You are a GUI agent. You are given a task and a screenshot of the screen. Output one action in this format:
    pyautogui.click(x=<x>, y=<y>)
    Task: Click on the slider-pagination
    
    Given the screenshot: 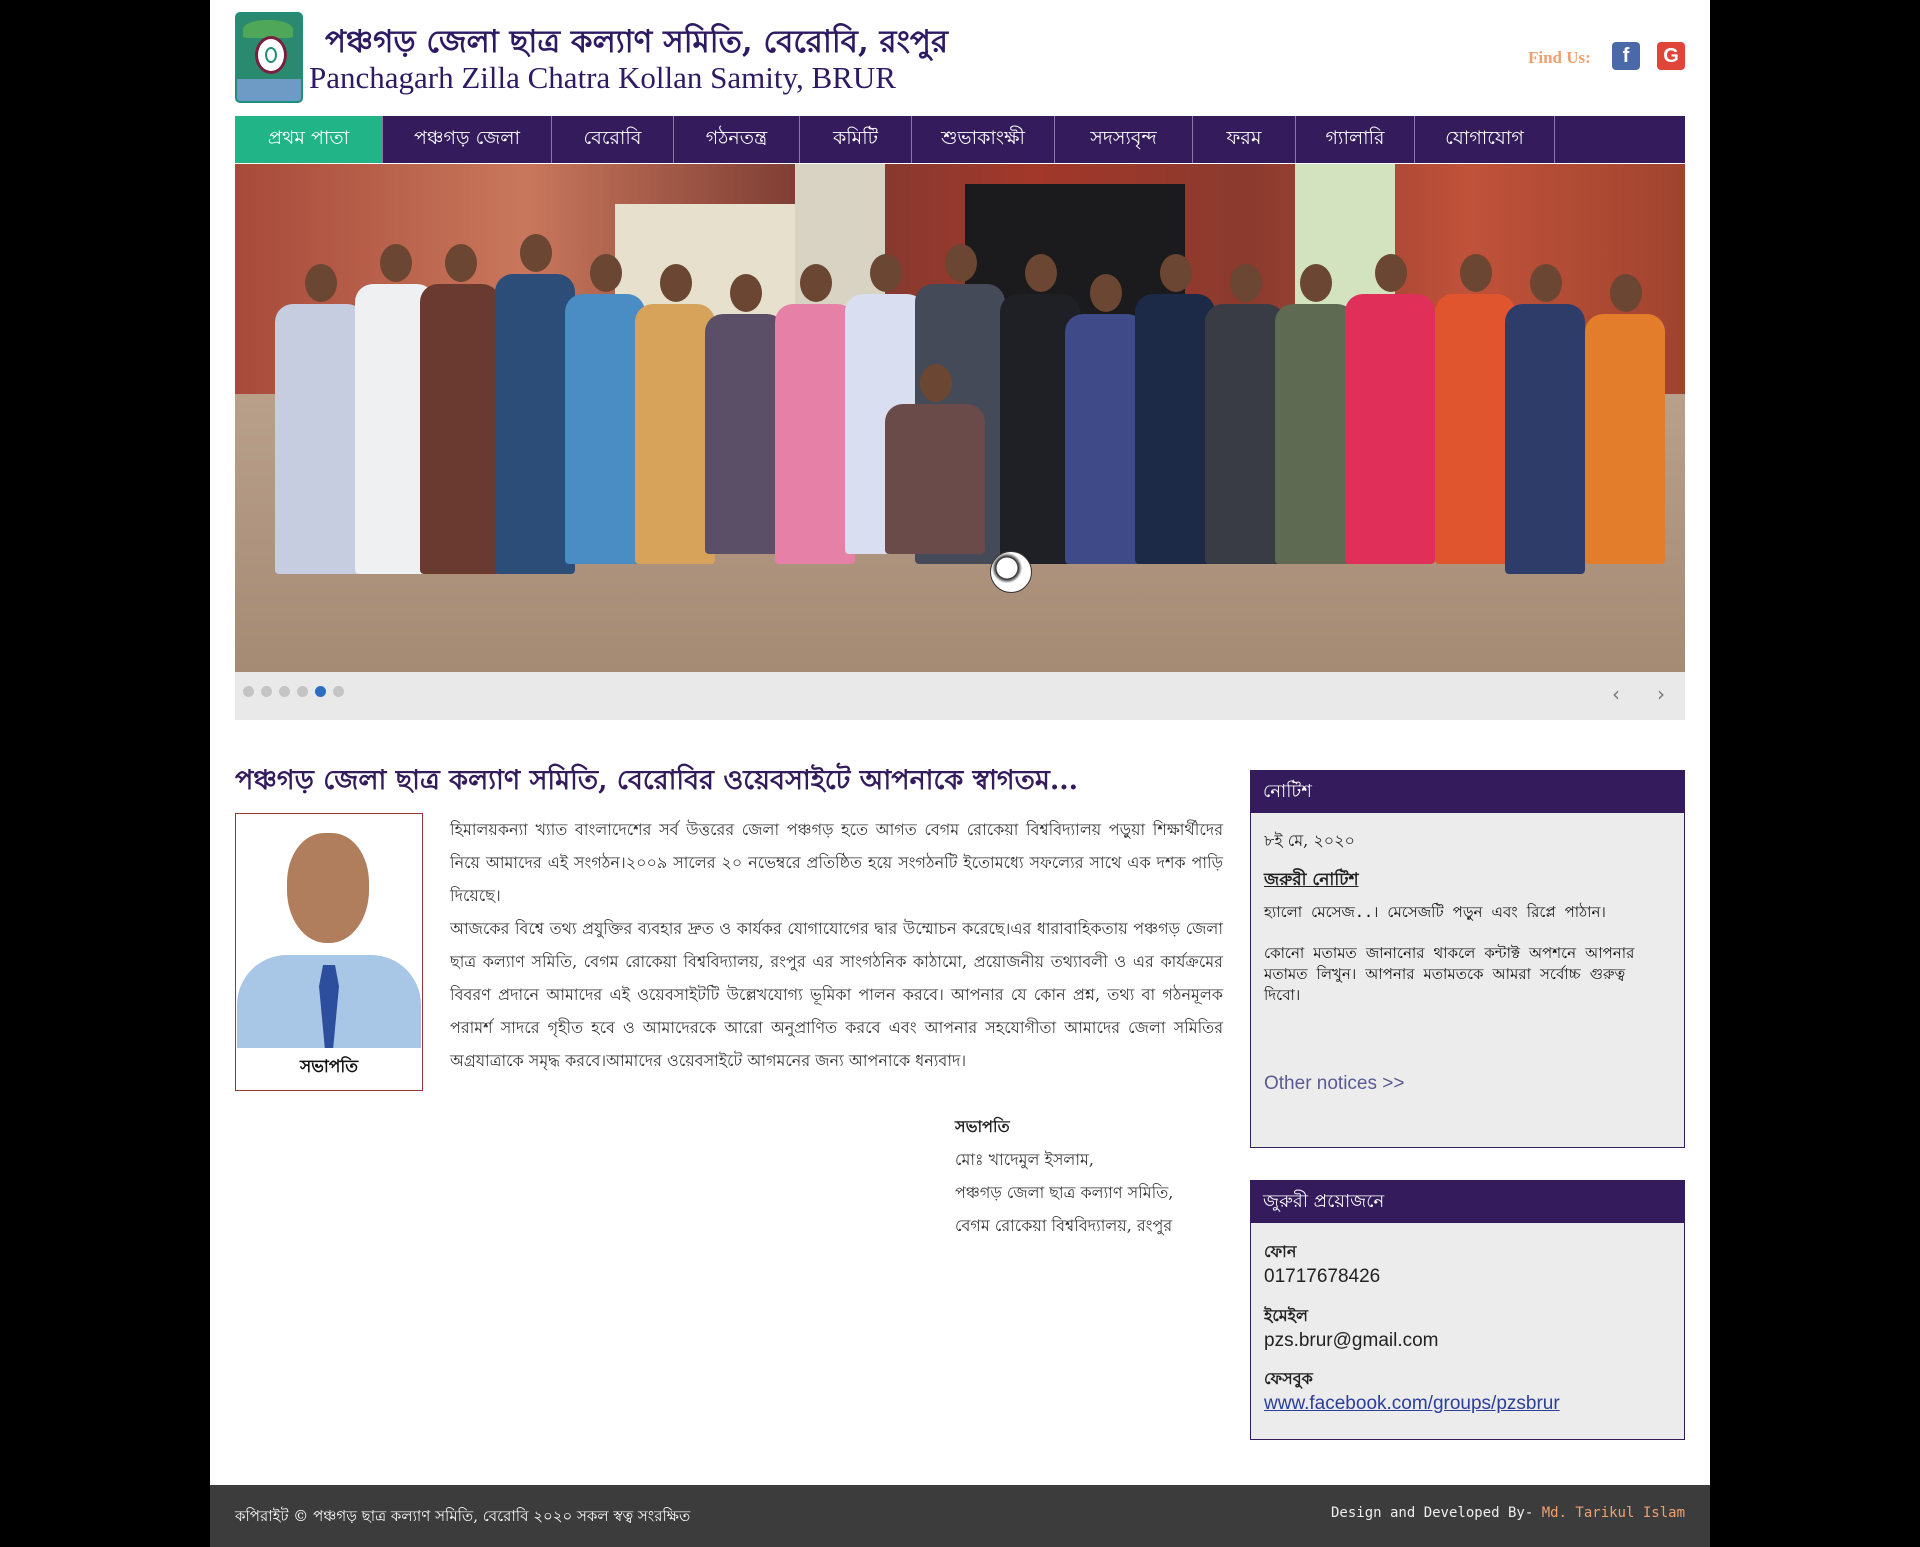 What is the action you would take?
    pyautogui.click(x=293, y=691)
    